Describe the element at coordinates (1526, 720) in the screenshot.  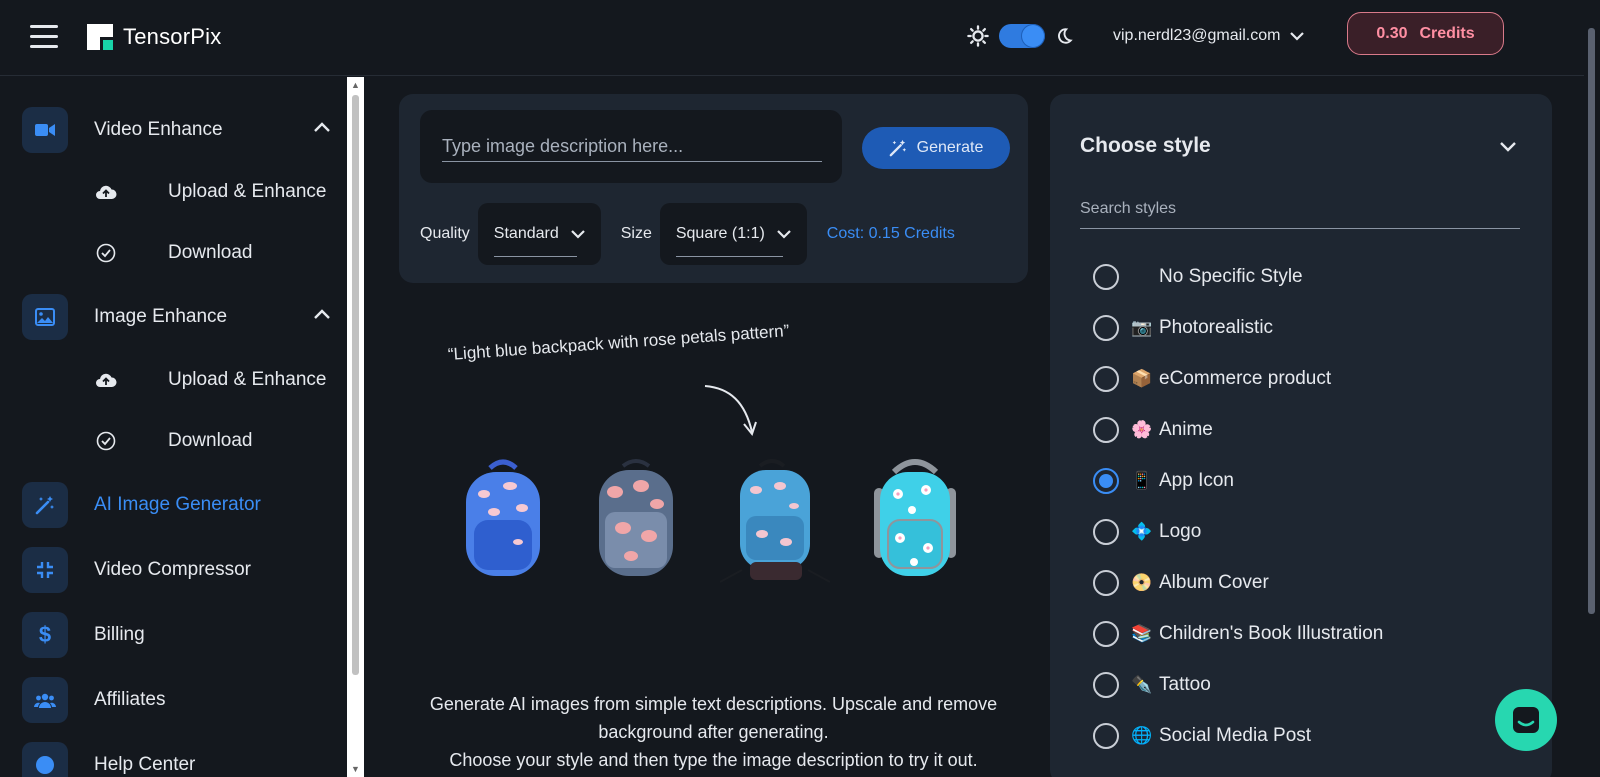
I see `chat-support-button` at that location.